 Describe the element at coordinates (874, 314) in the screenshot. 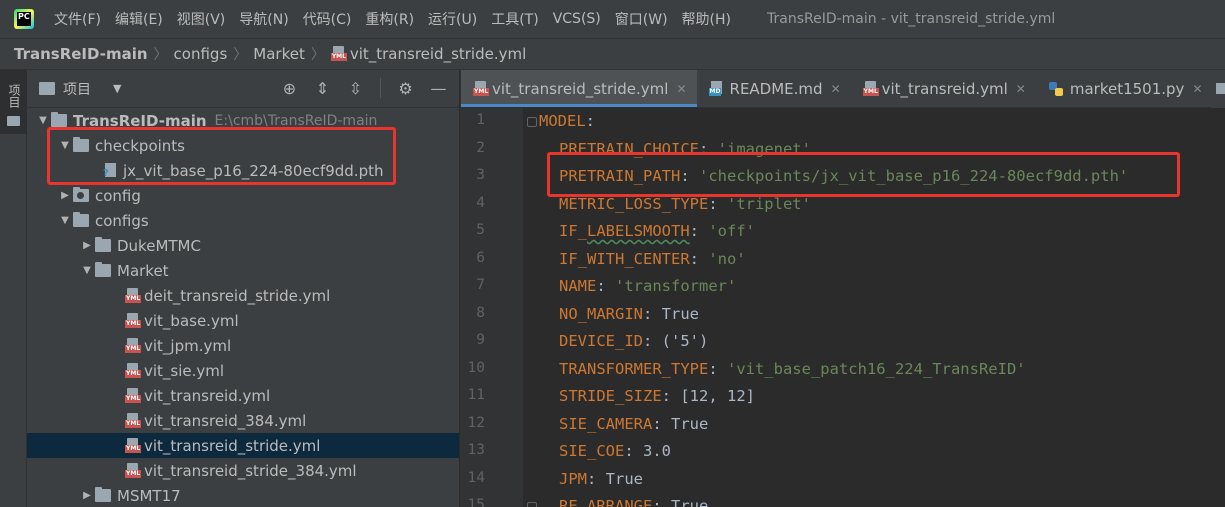

I see `code-line: NO_MARGIN: True` at that location.